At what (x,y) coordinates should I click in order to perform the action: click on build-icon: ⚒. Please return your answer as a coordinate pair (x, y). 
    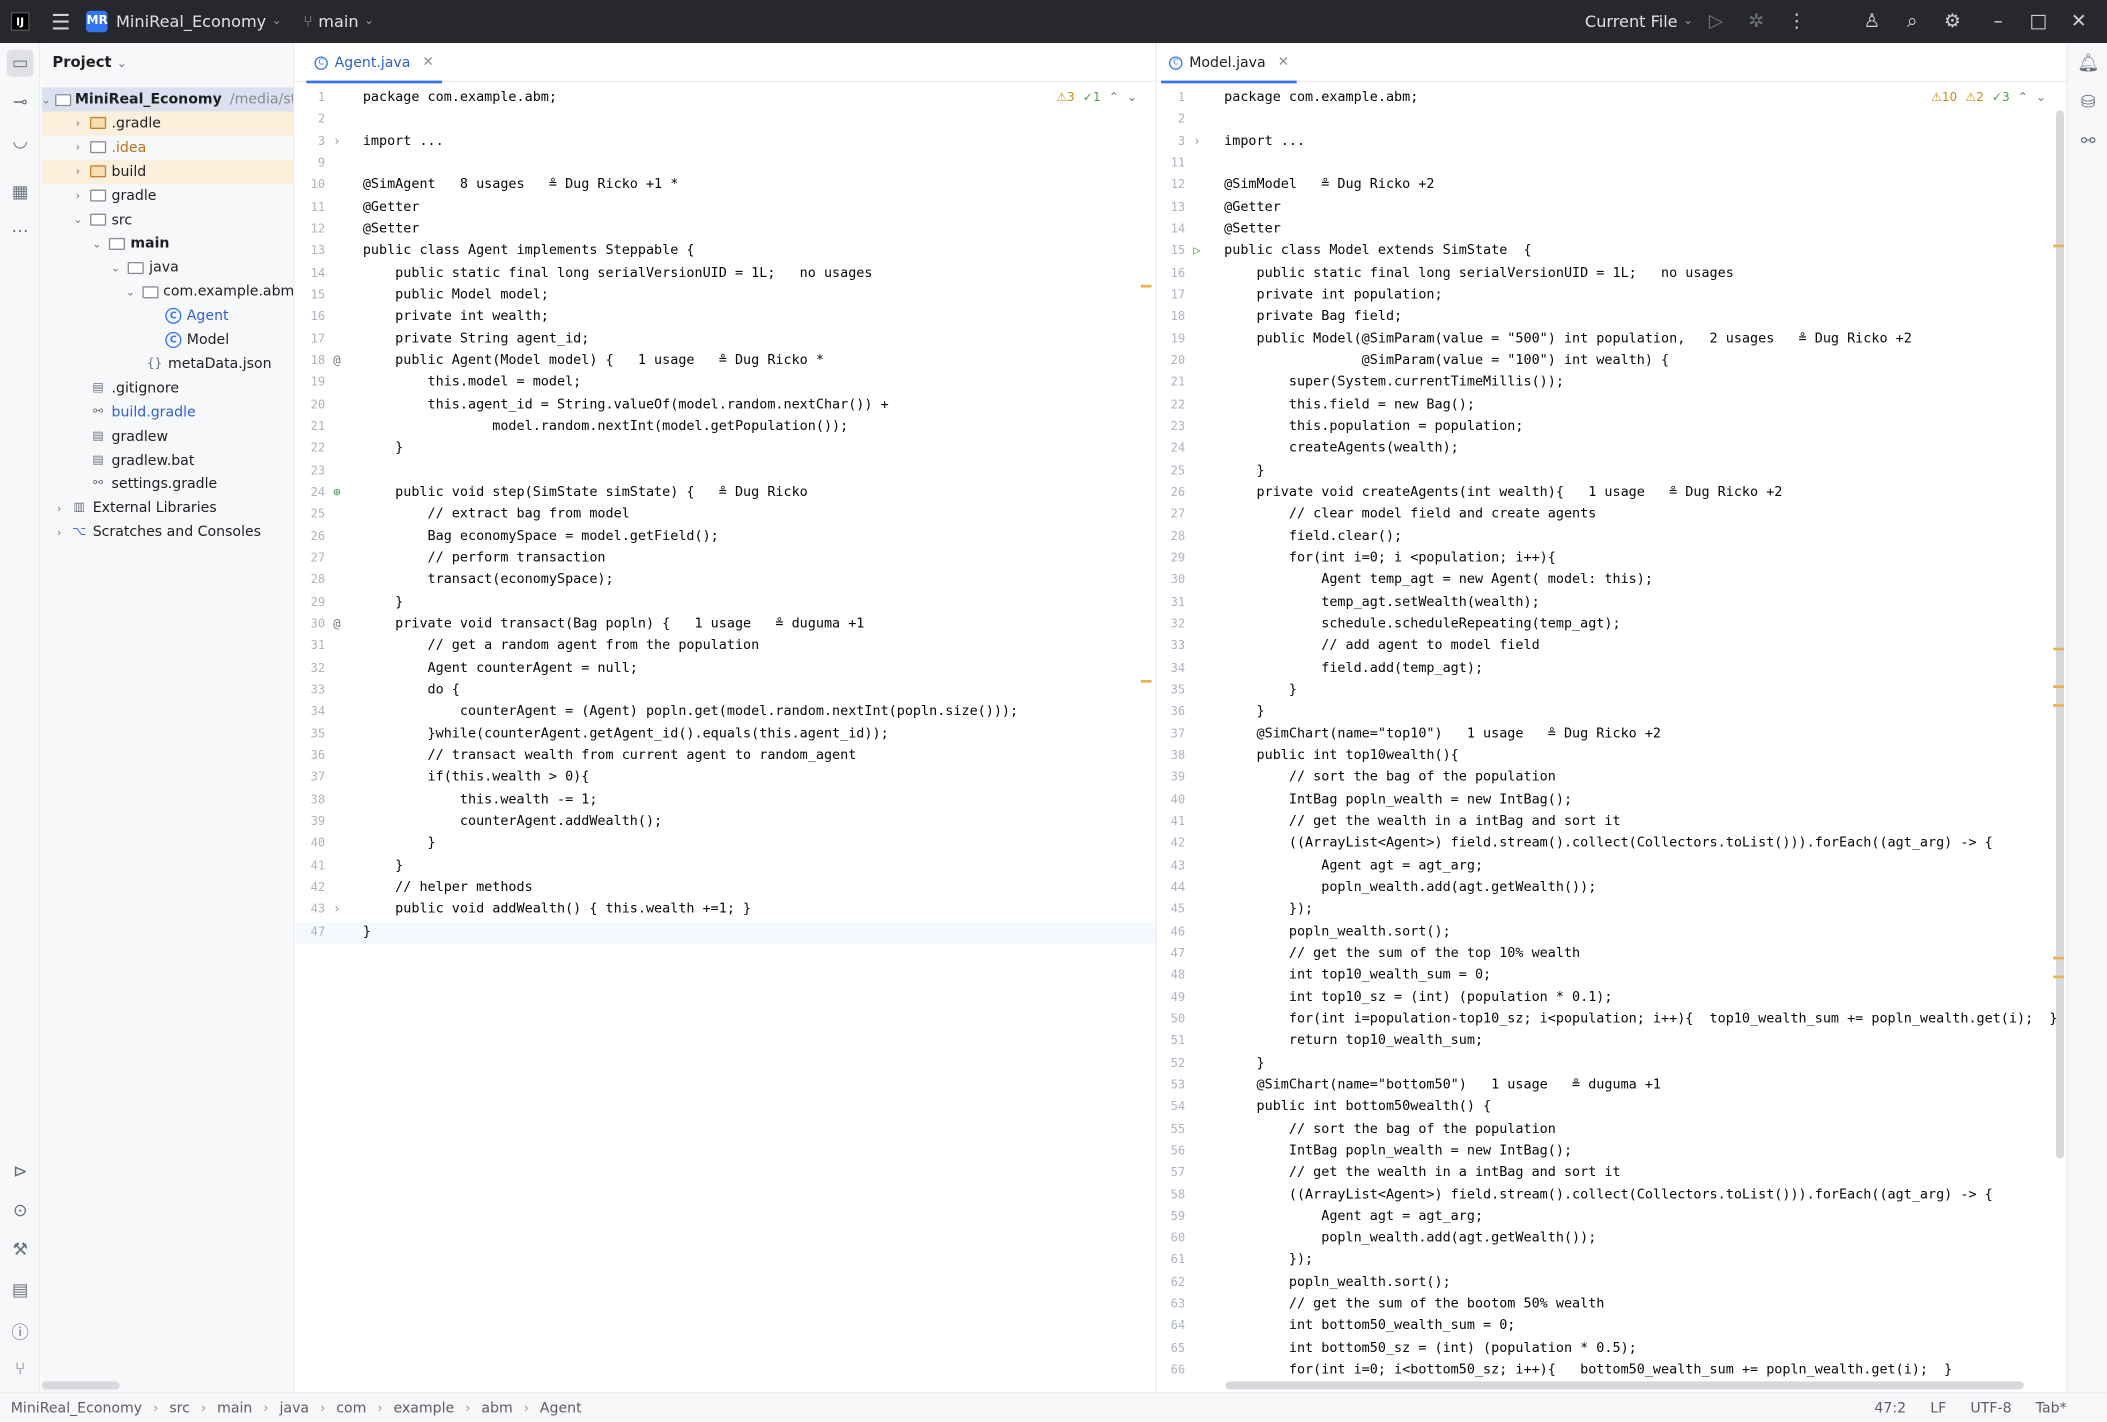
    Looking at the image, I should click on (20, 1249).